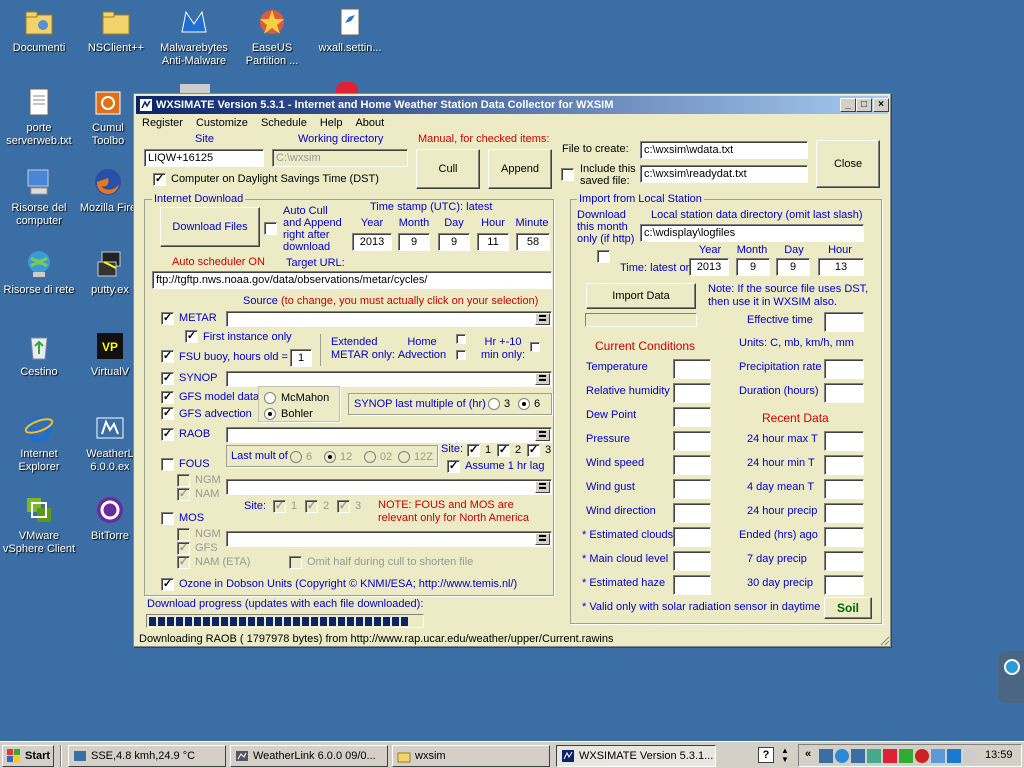 The width and height of the screenshot is (1024, 768). What do you see at coordinates (116, 30) in the screenshot?
I see `desktop-icon-nsclient: NSClient++` at bounding box center [116, 30].